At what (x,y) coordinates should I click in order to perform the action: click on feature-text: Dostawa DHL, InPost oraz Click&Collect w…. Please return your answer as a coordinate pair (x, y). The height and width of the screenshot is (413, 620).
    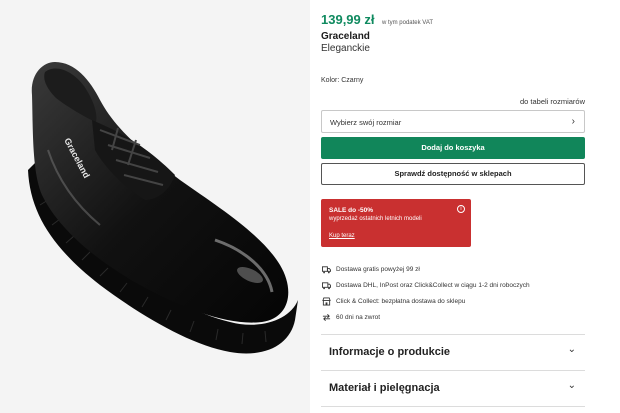
    Looking at the image, I should click on (433, 285).